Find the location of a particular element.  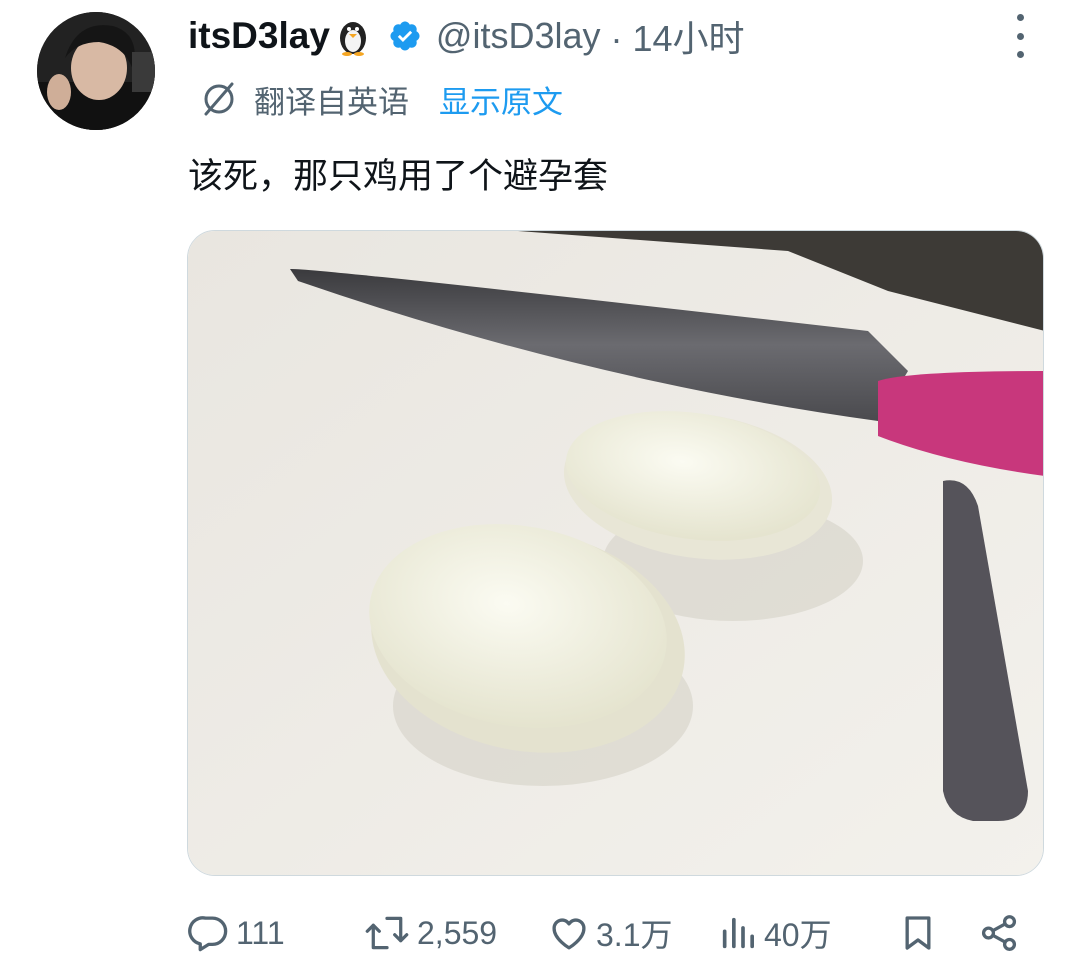

reply-count: 111 is located at coordinates (260, 932).